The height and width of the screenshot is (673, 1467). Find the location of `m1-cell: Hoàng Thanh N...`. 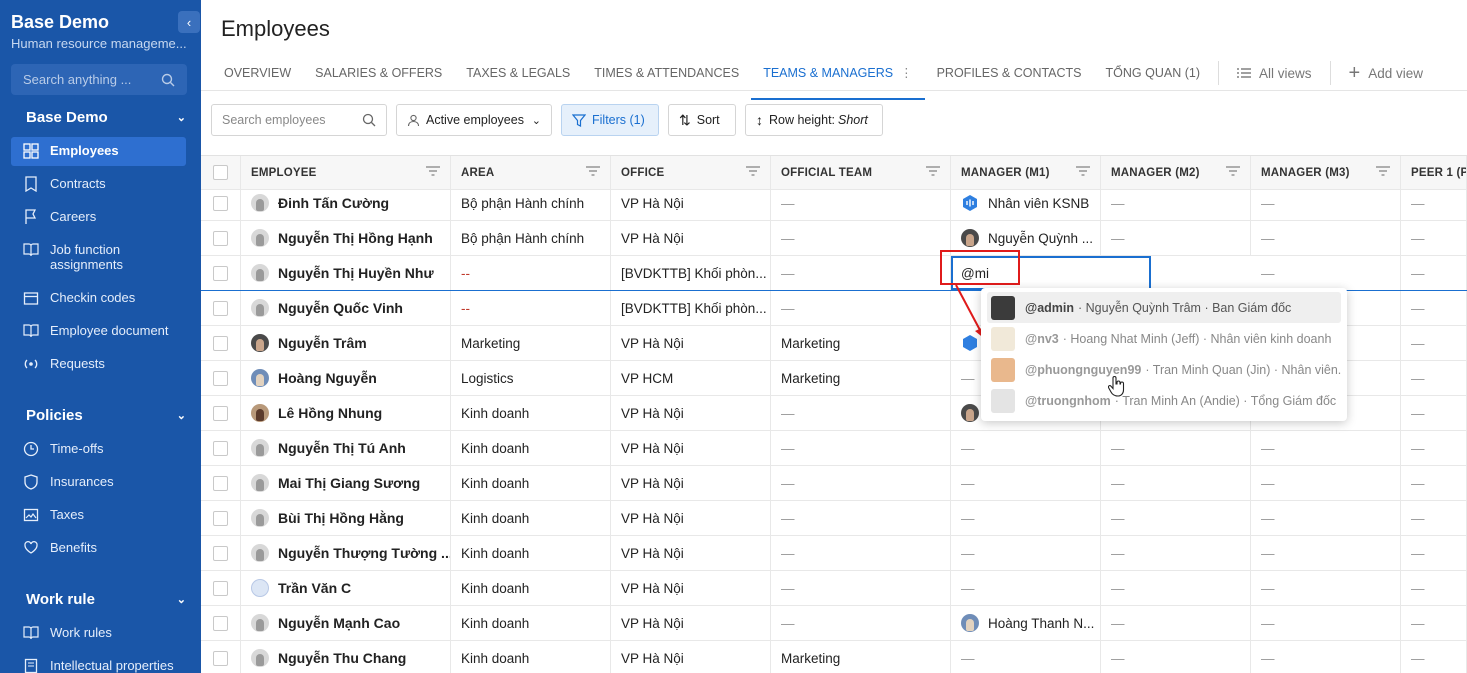

m1-cell: Hoàng Thanh N... is located at coordinates (1026, 623).